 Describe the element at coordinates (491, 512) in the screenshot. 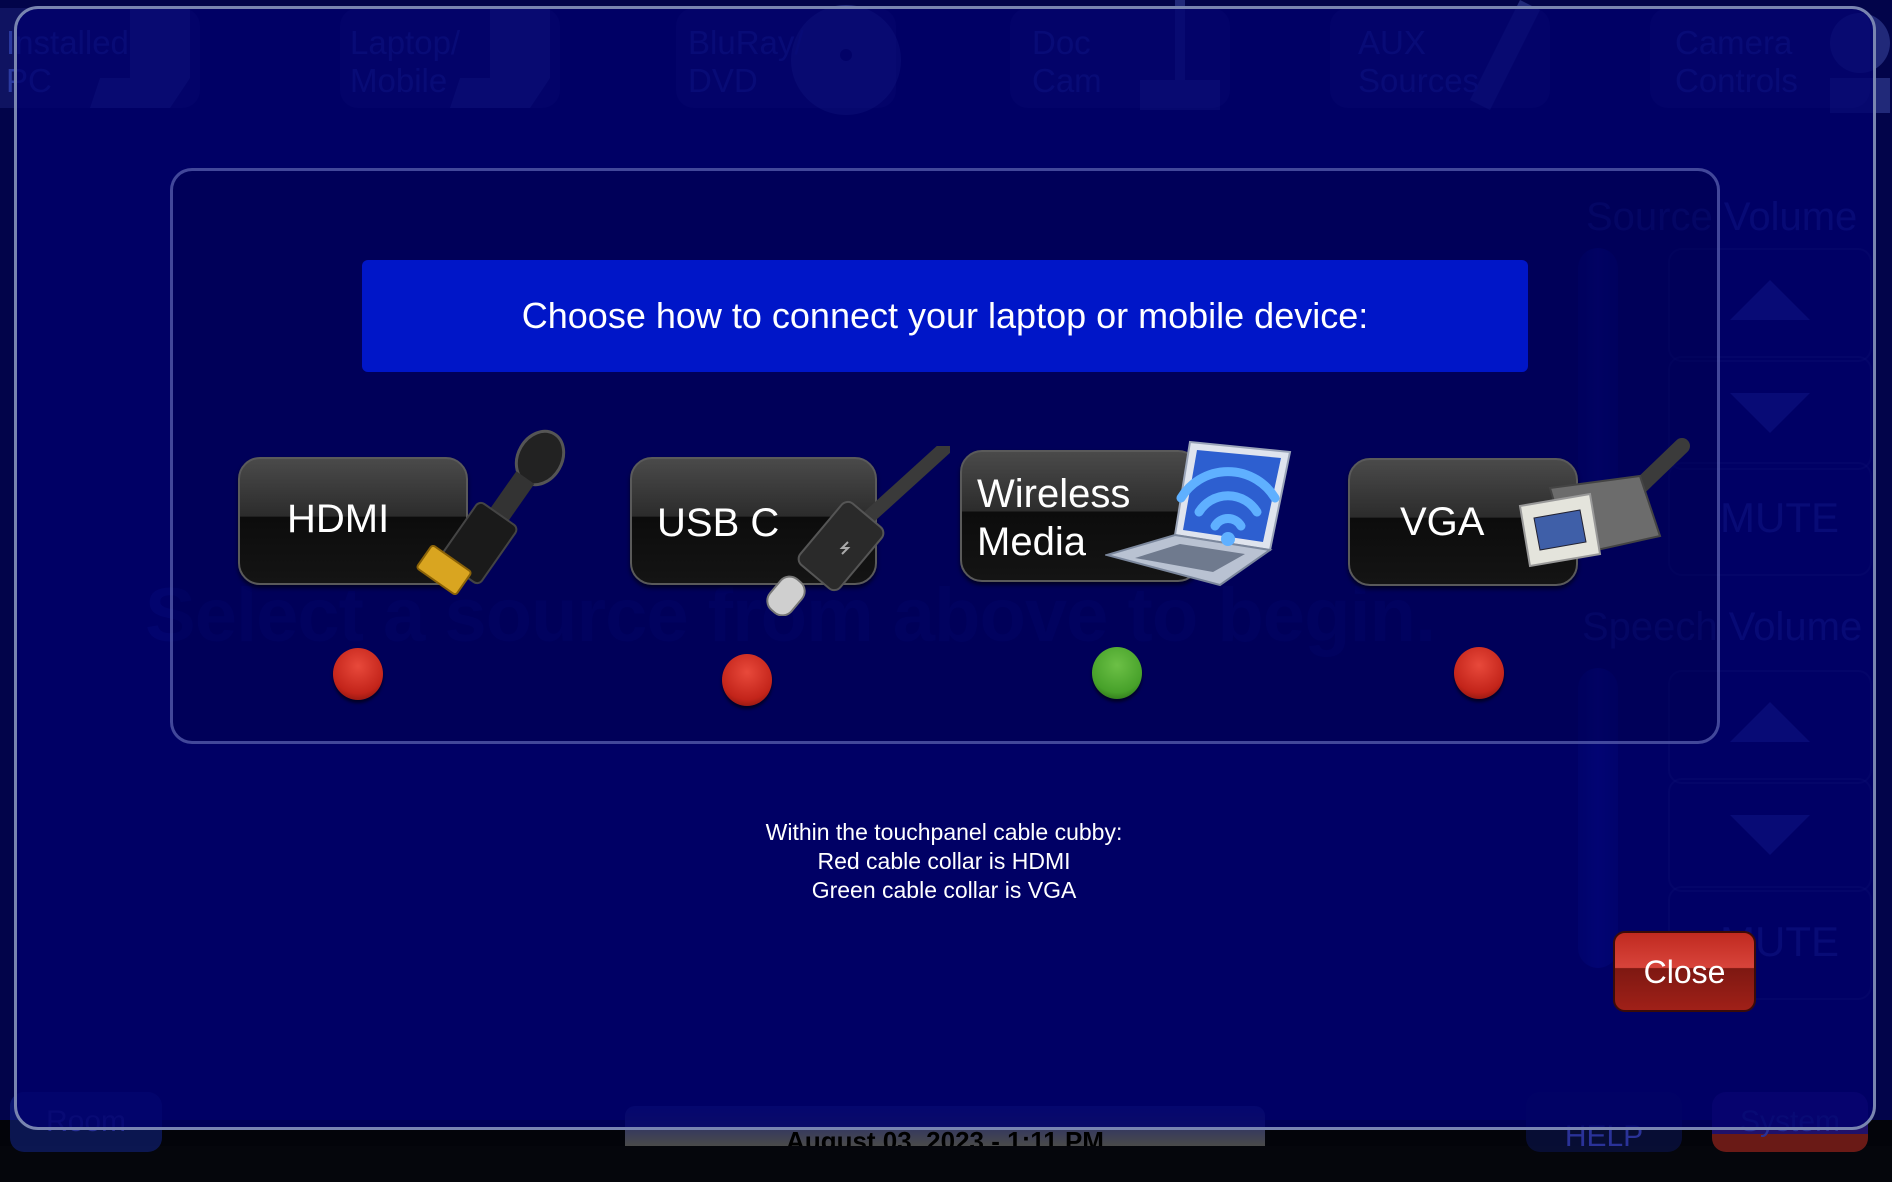

I see `hdmi-cable-icon` at that location.